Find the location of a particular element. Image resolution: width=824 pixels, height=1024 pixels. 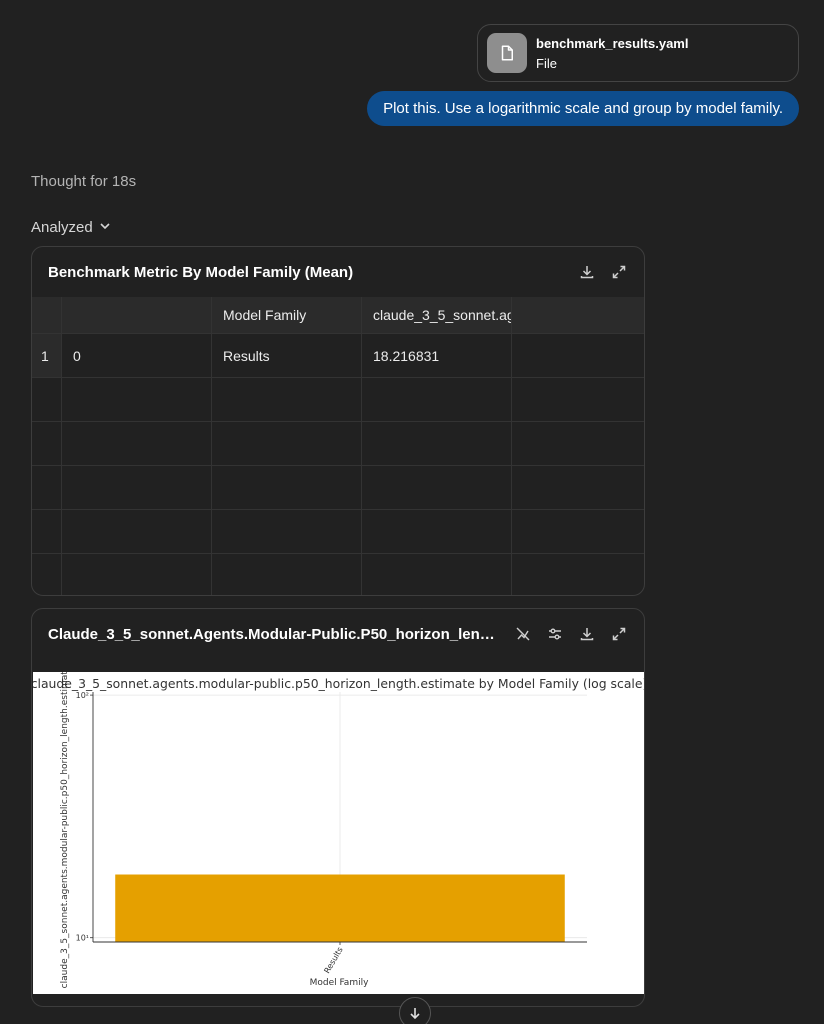

document-icon is located at coordinates (507, 53).